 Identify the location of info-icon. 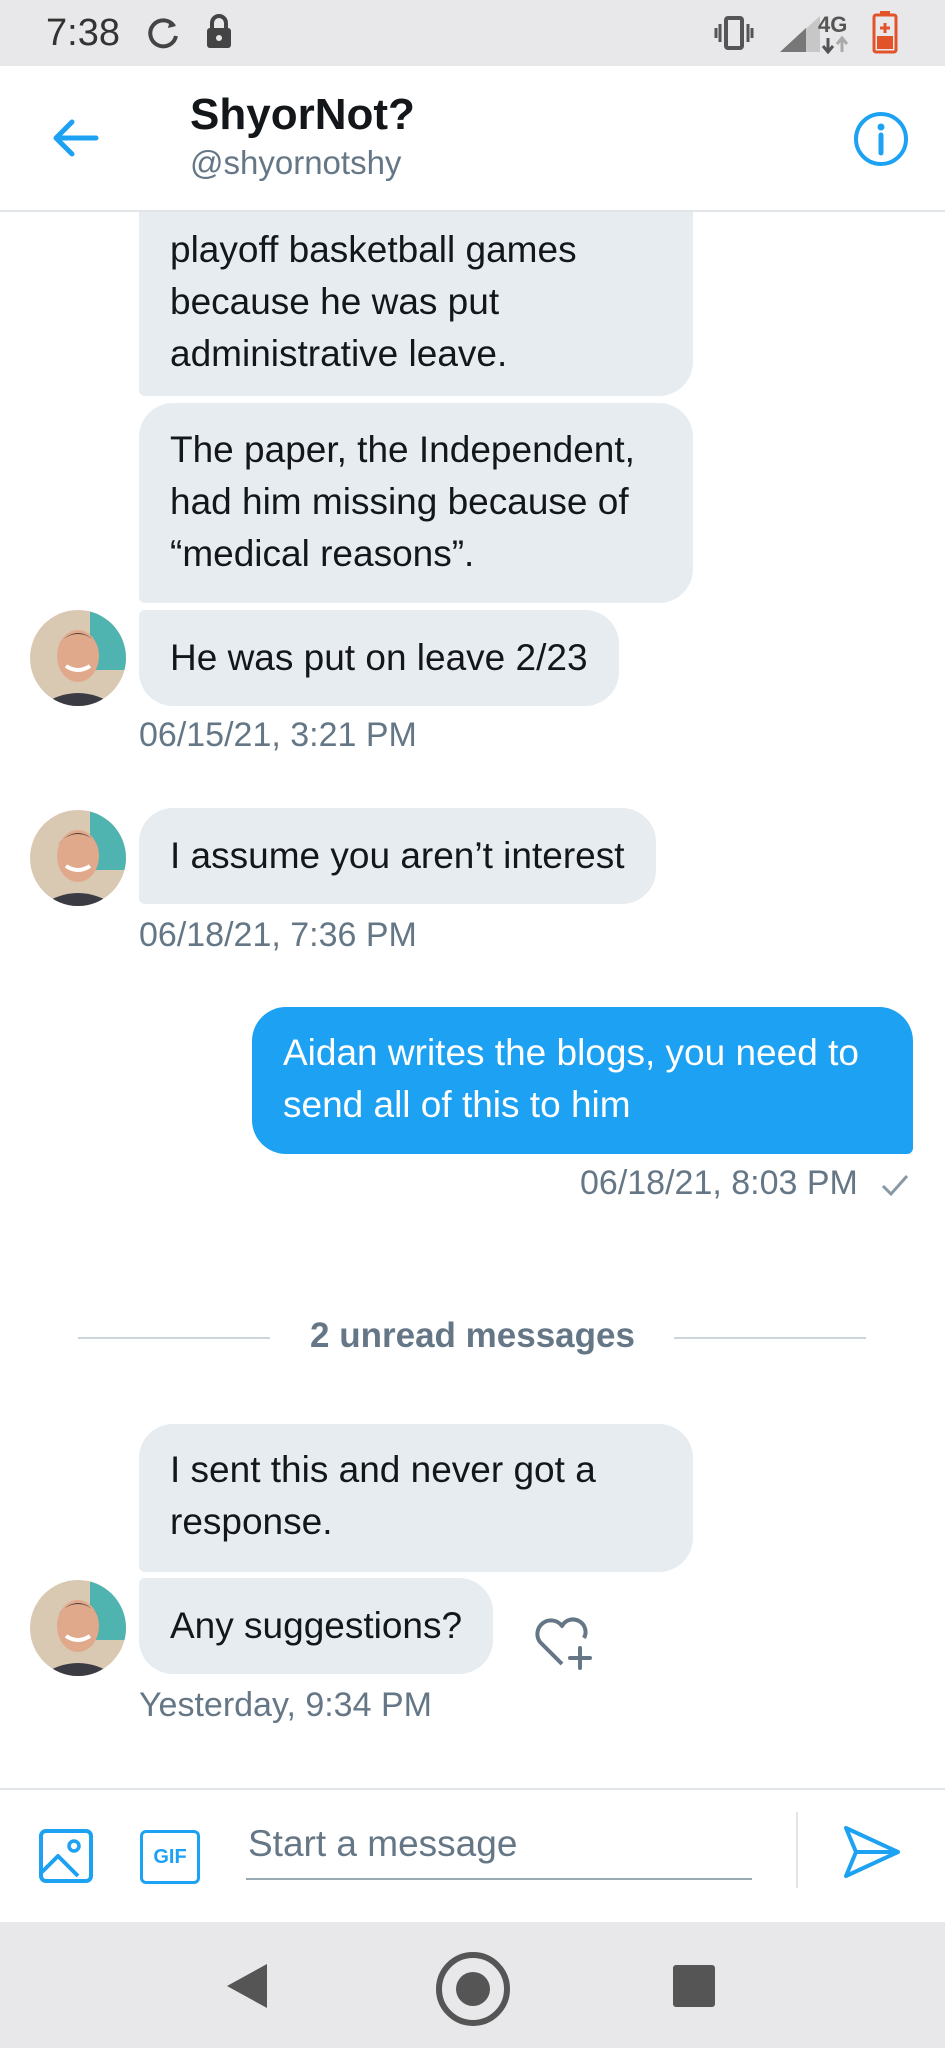
(881, 139).